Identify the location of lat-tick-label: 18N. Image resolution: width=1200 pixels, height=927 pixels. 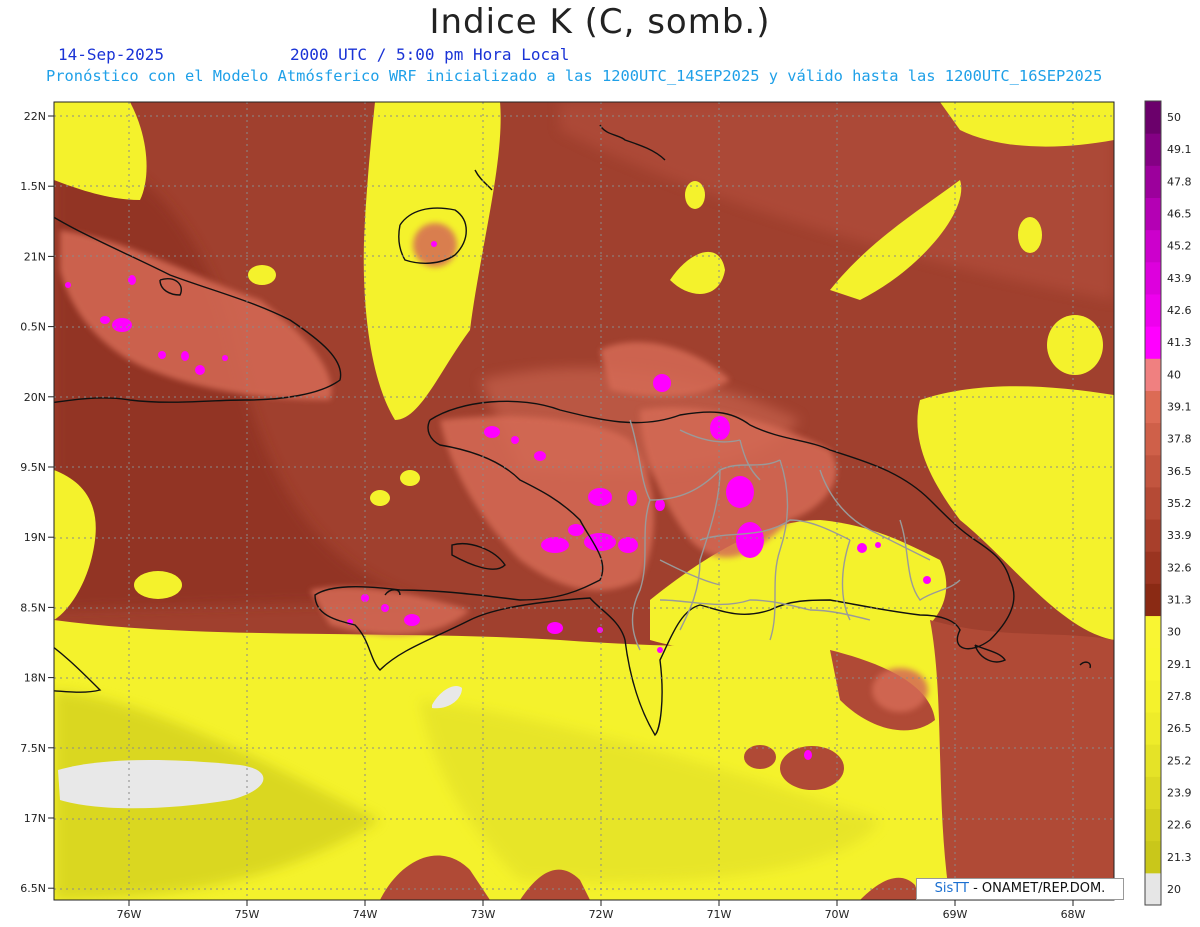
(35, 678).